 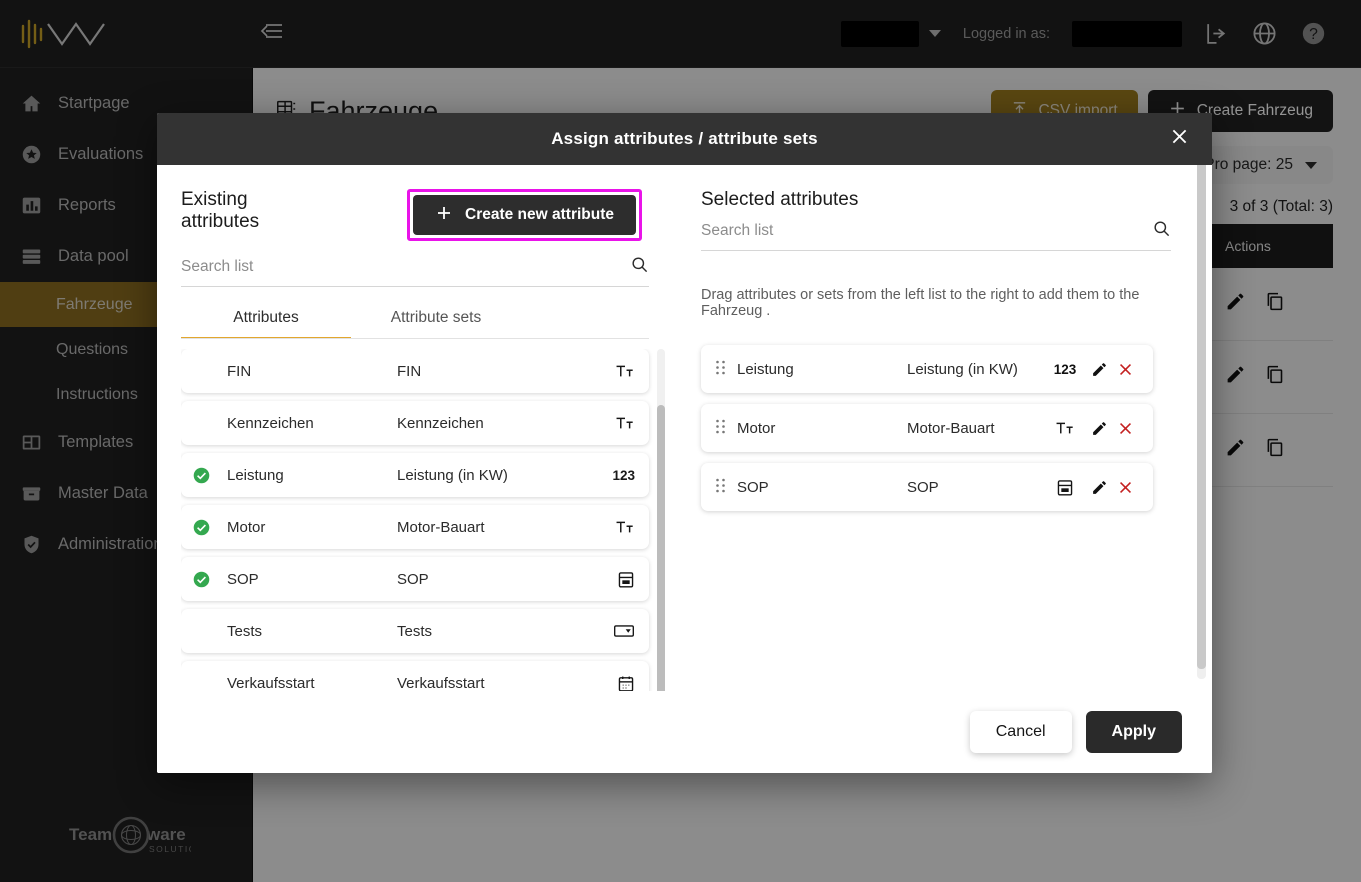 I want to click on apply-button: Apply, so click(x=1133, y=732).